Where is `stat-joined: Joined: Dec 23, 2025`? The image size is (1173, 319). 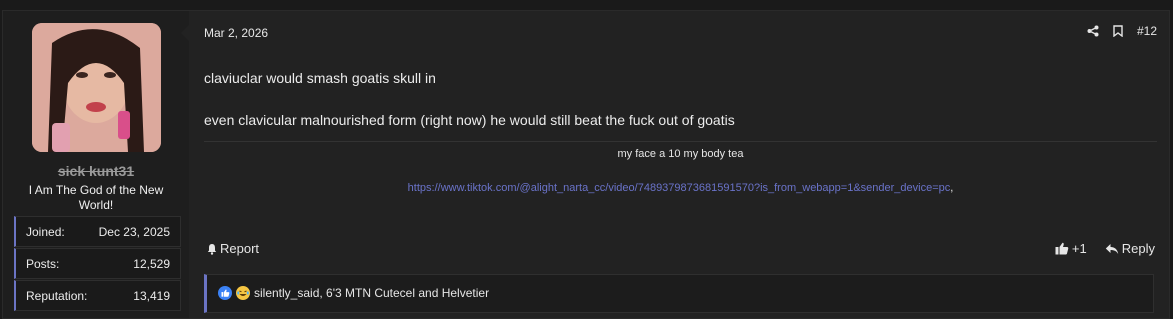 stat-joined: Joined: Dec 23, 2025 is located at coordinates (97, 231).